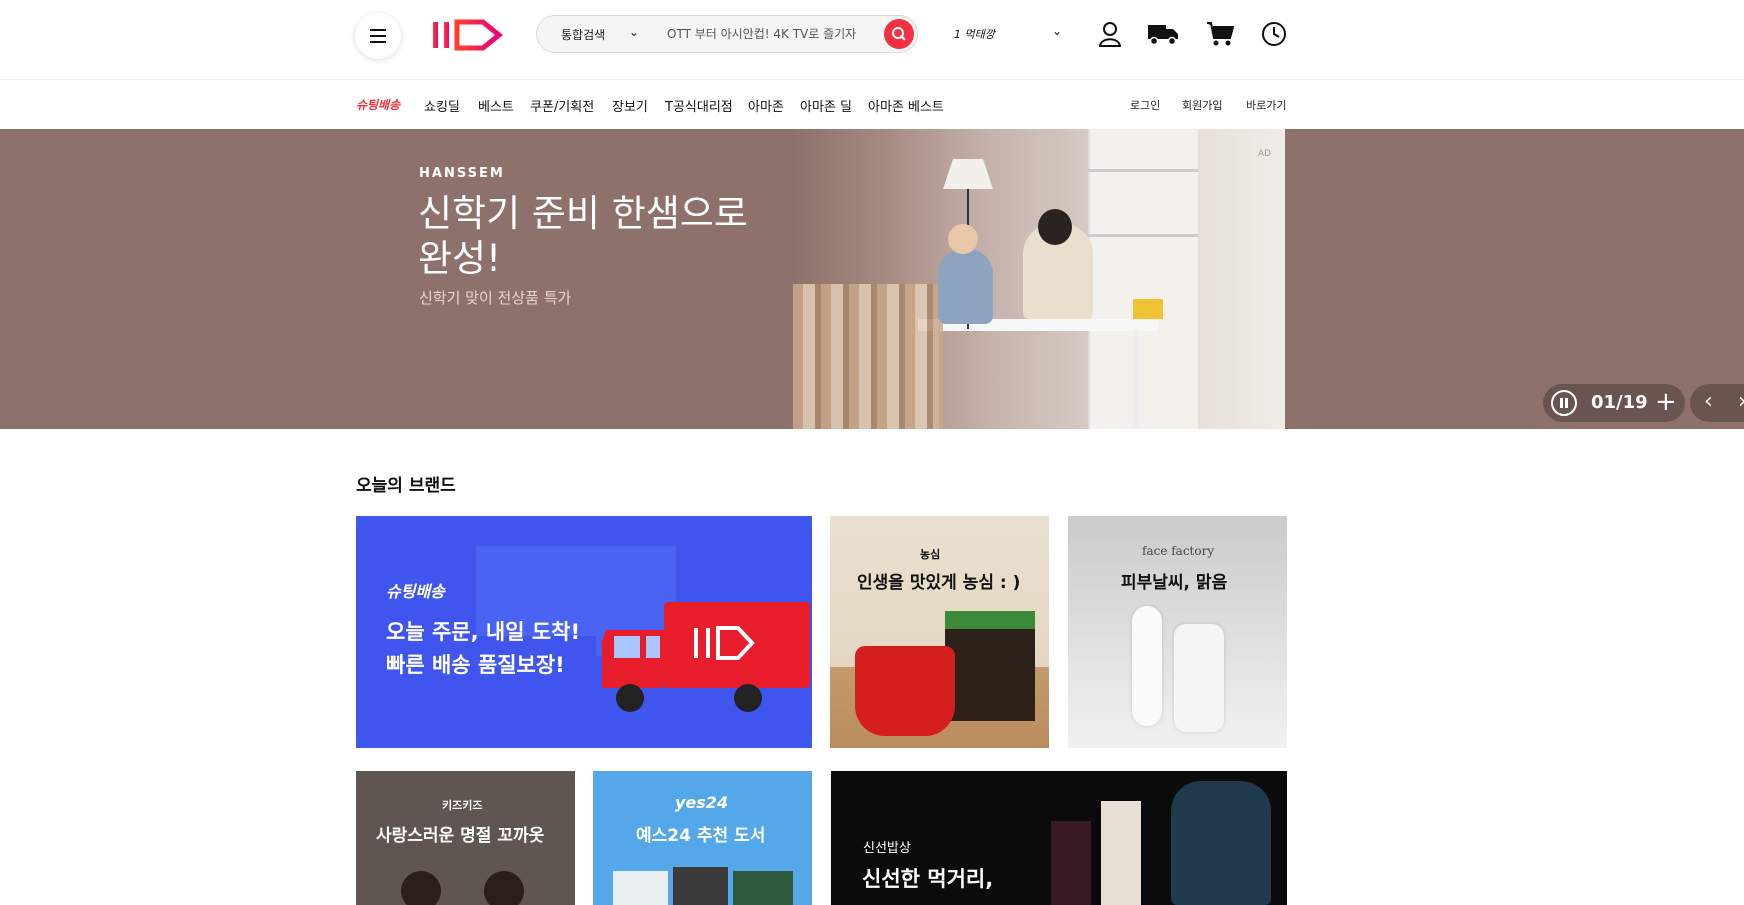 Image resolution: width=1744 pixels, height=905 pixels. I want to click on header: 통합검색 ⌄ 1 먹태깡 ⌄, so click(872, 40).